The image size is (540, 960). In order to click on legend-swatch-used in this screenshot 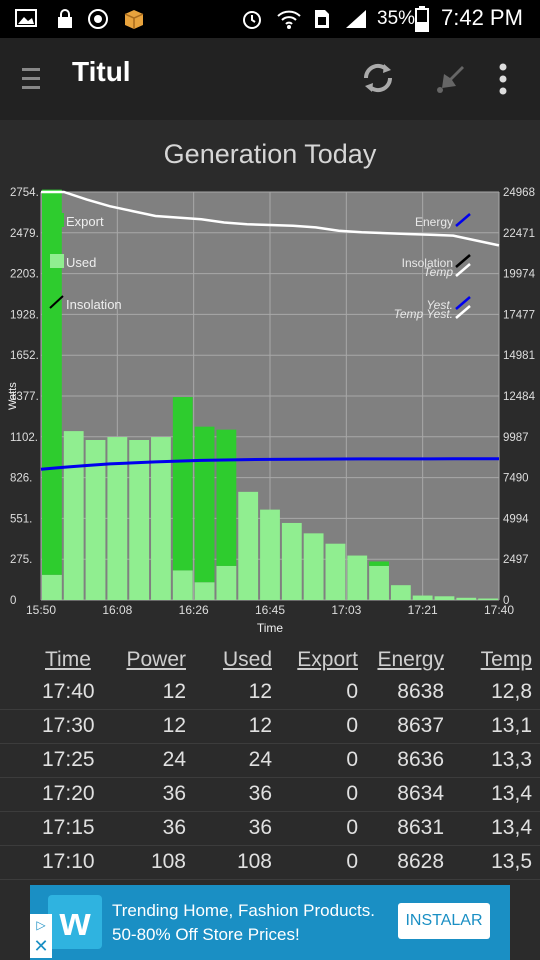, I will do `click(57, 261)`.